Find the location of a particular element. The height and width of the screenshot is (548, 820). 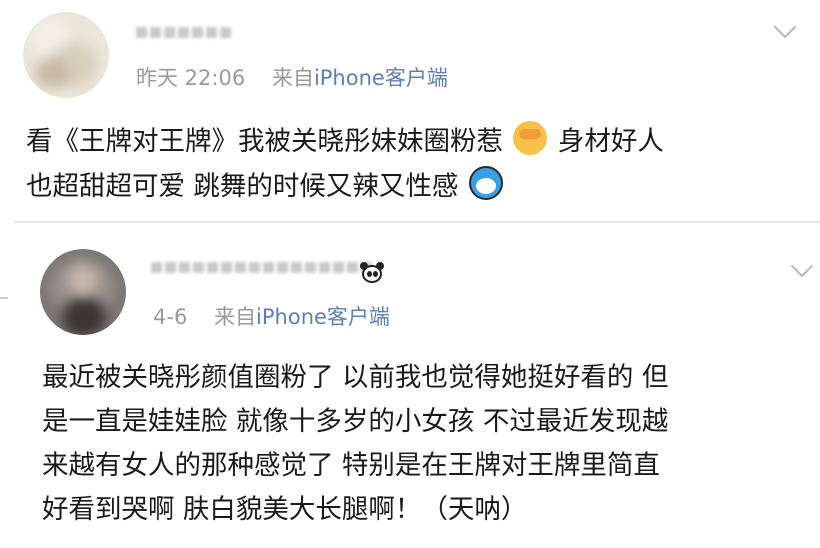

post-meta: 4-6 来自iPhone客户端 is located at coordinates (271, 316).